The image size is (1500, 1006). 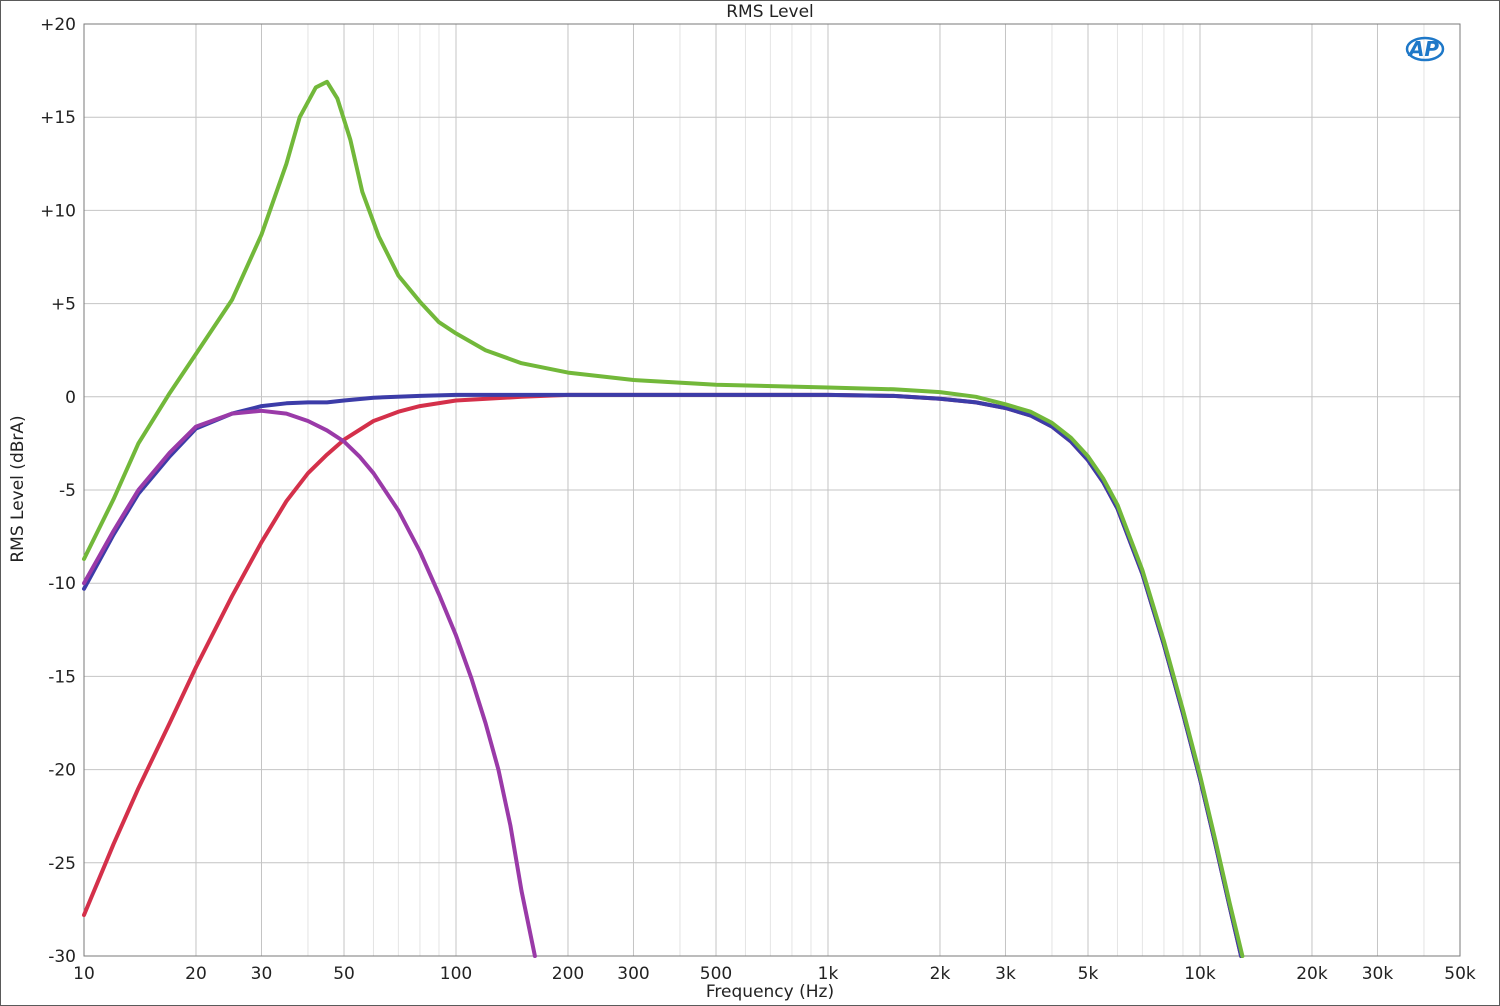 What do you see at coordinates (58, 118) in the screenshot?
I see `y-tick-label: +15` at bounding box center [58, 118].